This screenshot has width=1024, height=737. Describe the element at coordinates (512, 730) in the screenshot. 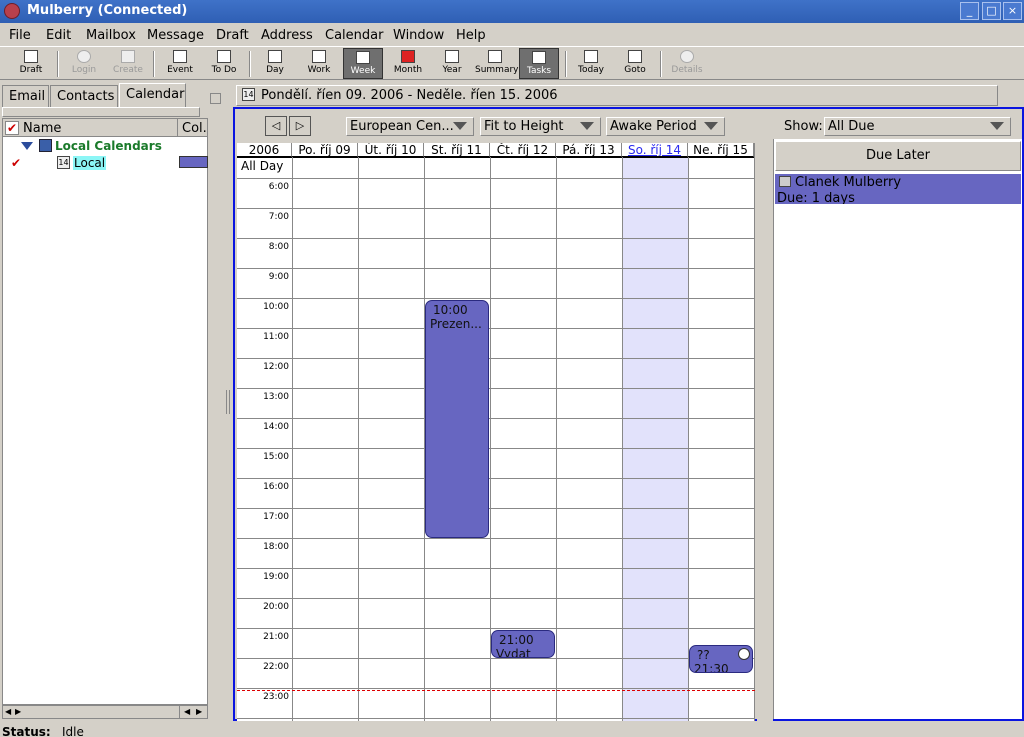

I see `status-bar: Status: Idle` at that location.